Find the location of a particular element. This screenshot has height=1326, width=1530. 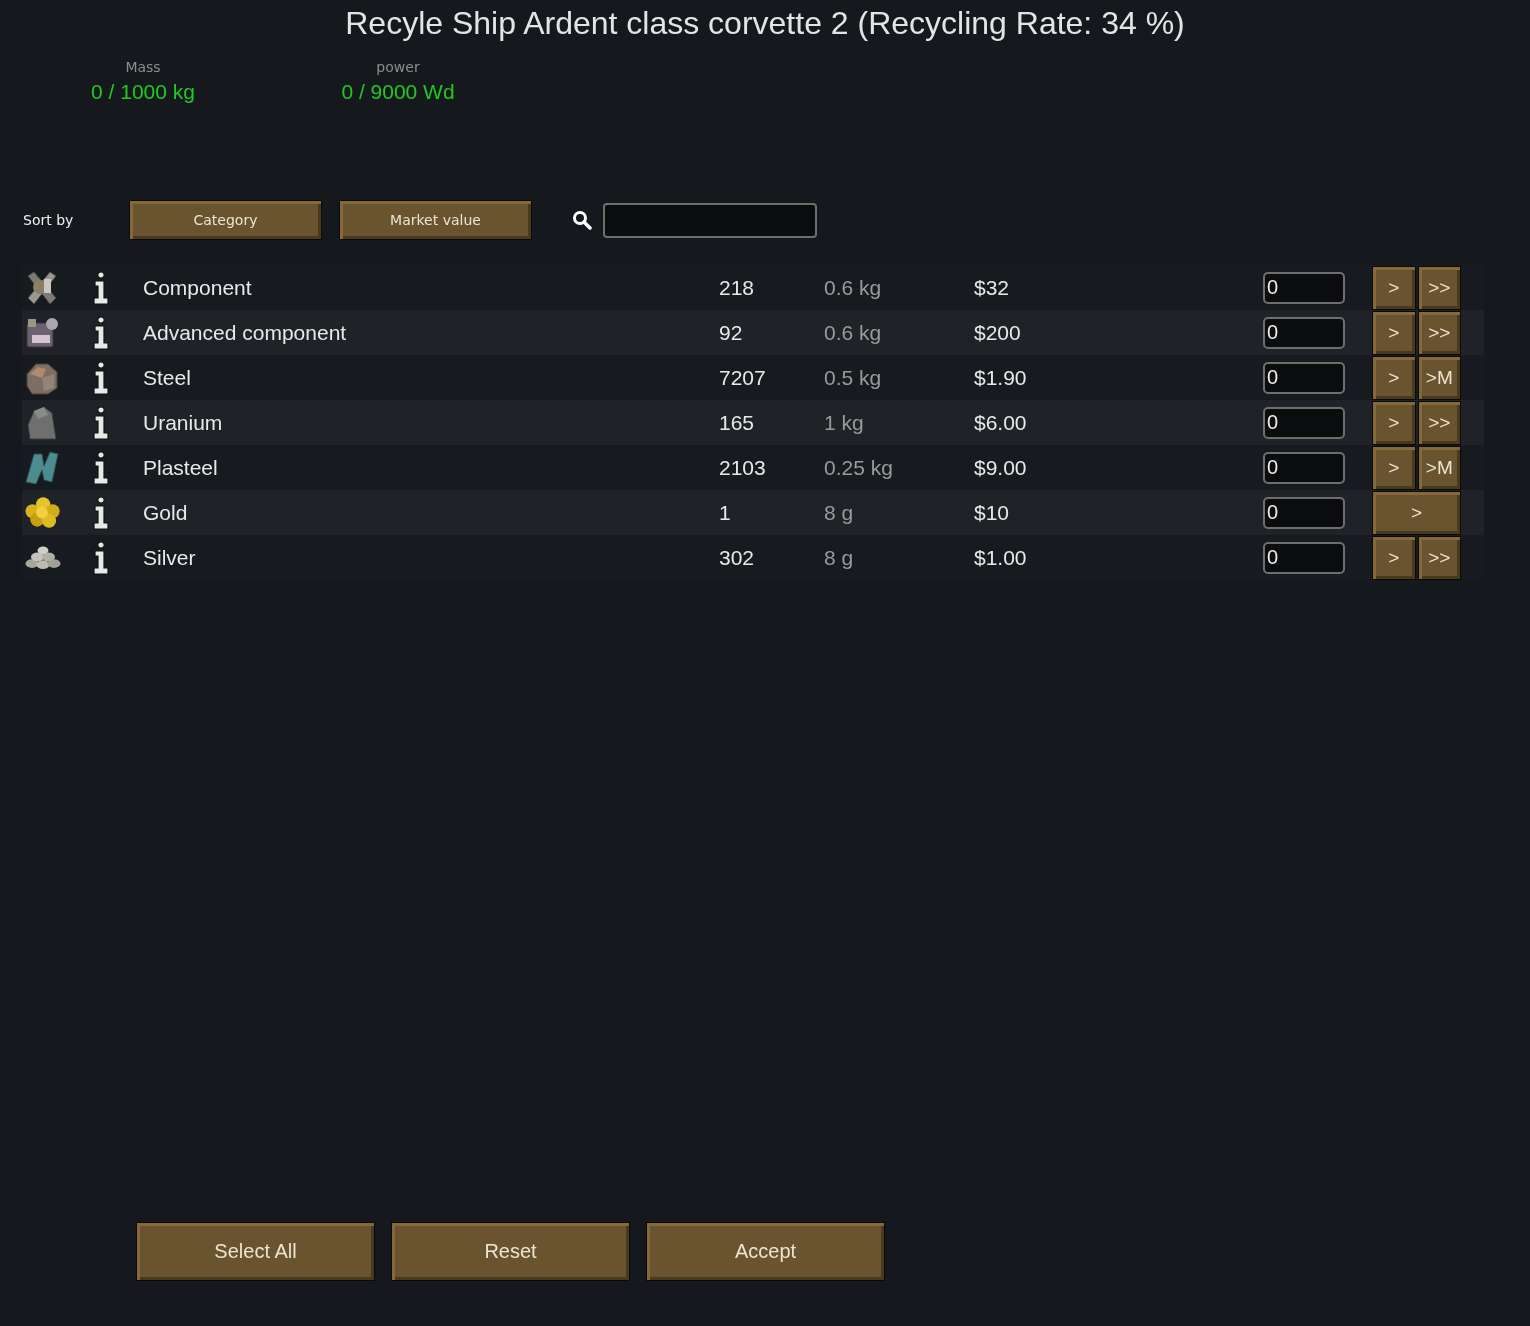

item-name: Uranium is located at coordinates (183, 422).